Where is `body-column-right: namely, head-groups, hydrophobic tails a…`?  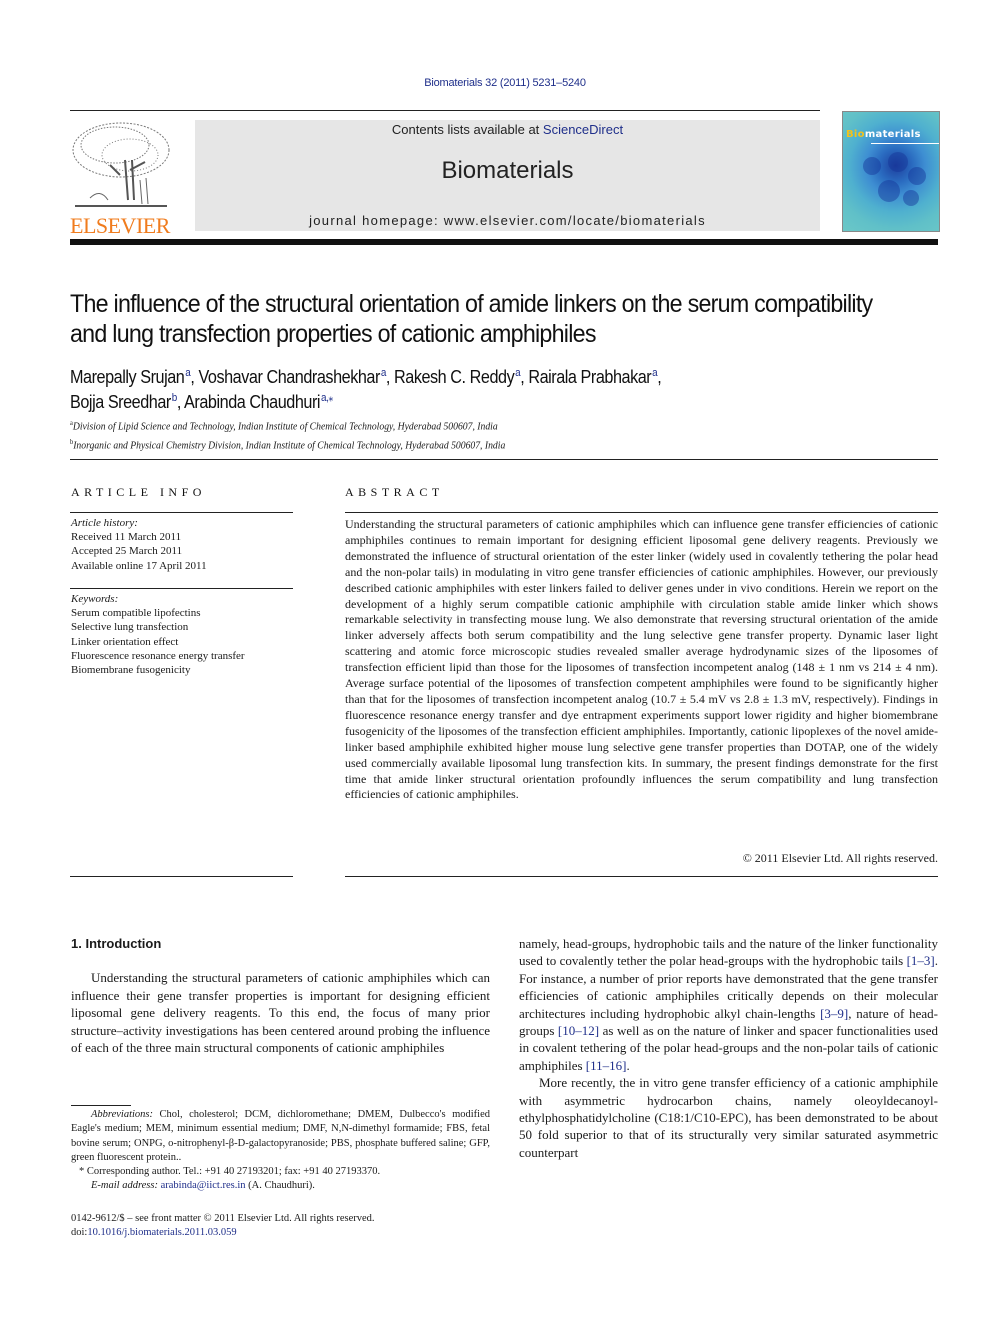
body-column-right: namely, head-groups, hydrophobic tails a… is located at coordinates (728, 1048).